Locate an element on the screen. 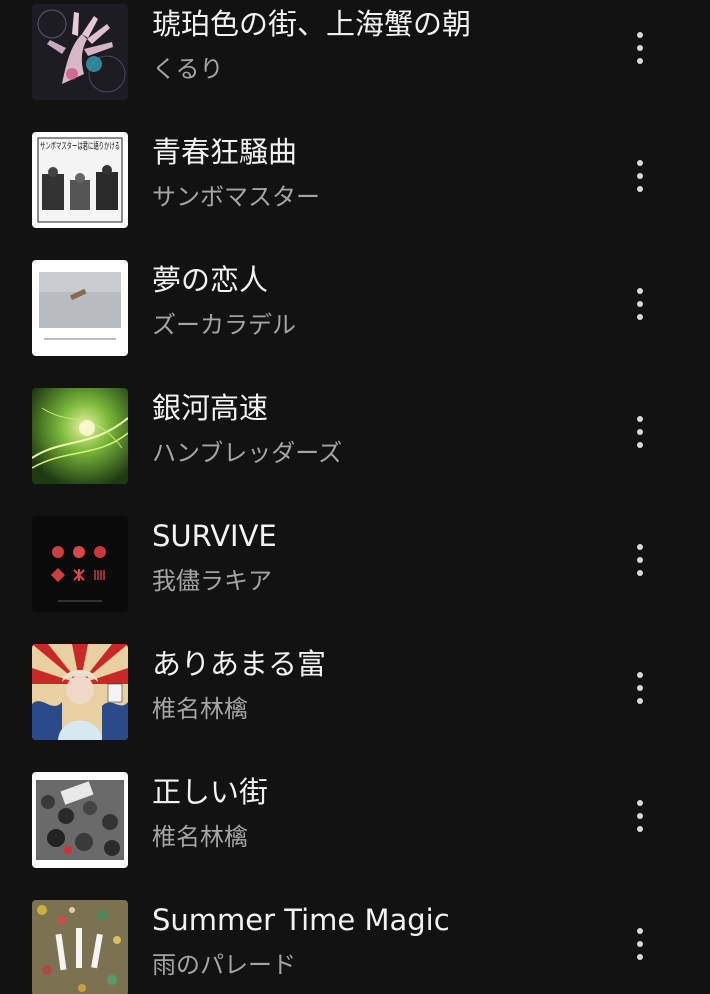 The width and height of the screenshot is (710, 994). track-title: 青春狂騒曲 is located at coordinates (225, 152).